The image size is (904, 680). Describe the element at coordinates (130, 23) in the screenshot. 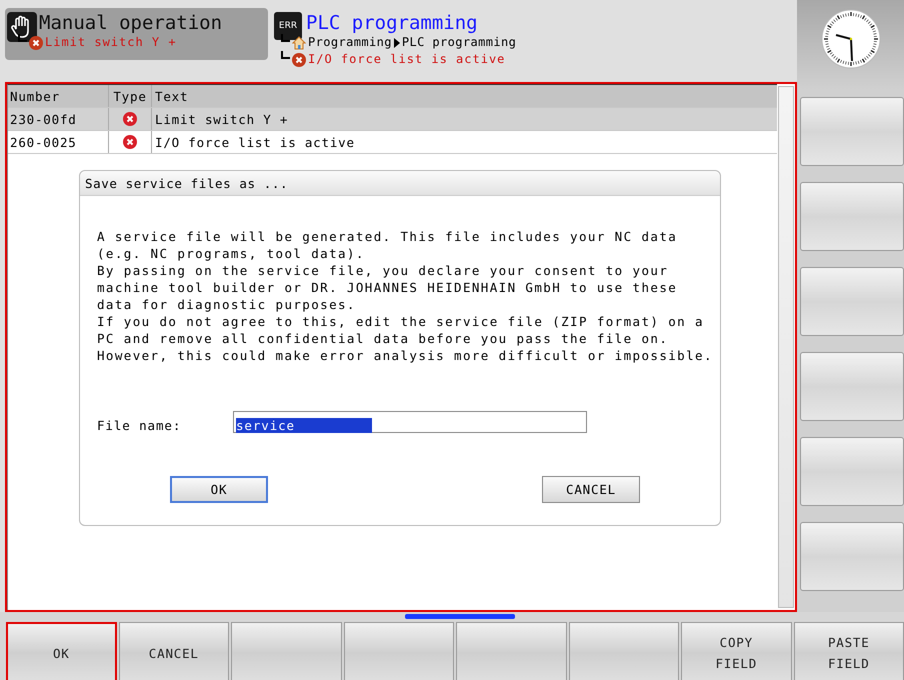

I see `mode-title: Manual operation` at that location.